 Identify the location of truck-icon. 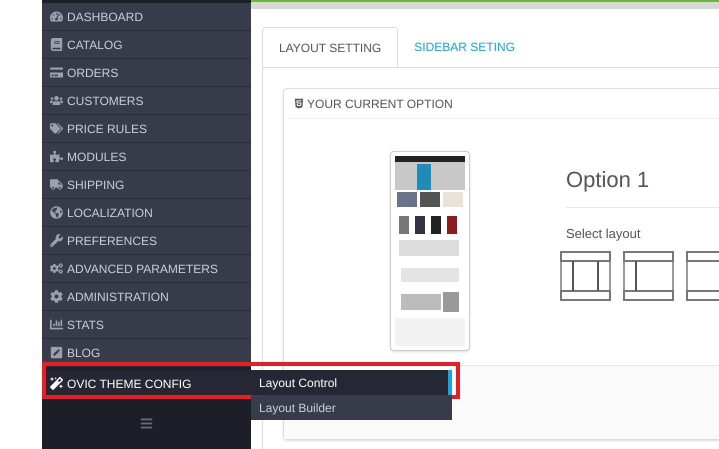
(56, 184).